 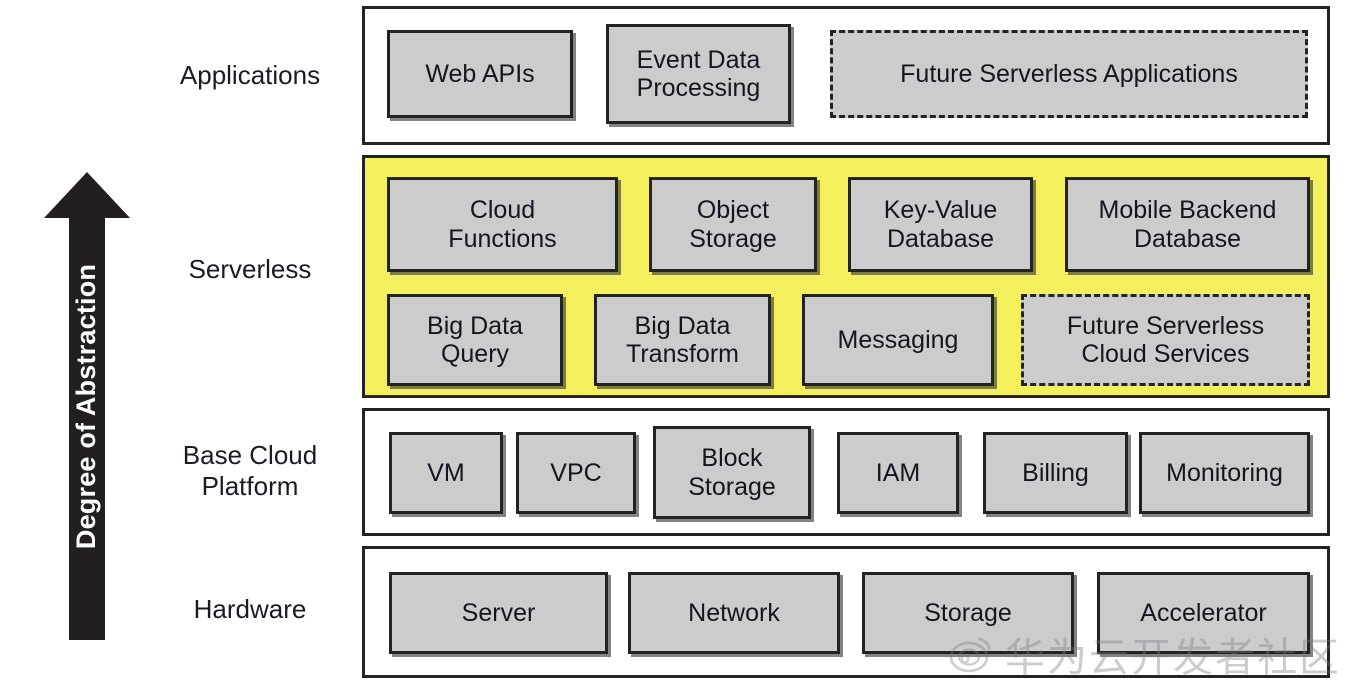 I want to click on box-accelerator-label: Accelerator, so click(x=1203, y=612).